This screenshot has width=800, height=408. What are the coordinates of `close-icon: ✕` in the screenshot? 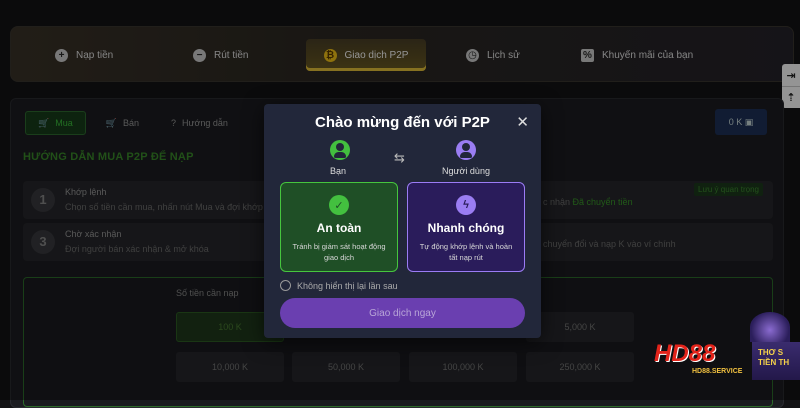 It's located at (522, 122).